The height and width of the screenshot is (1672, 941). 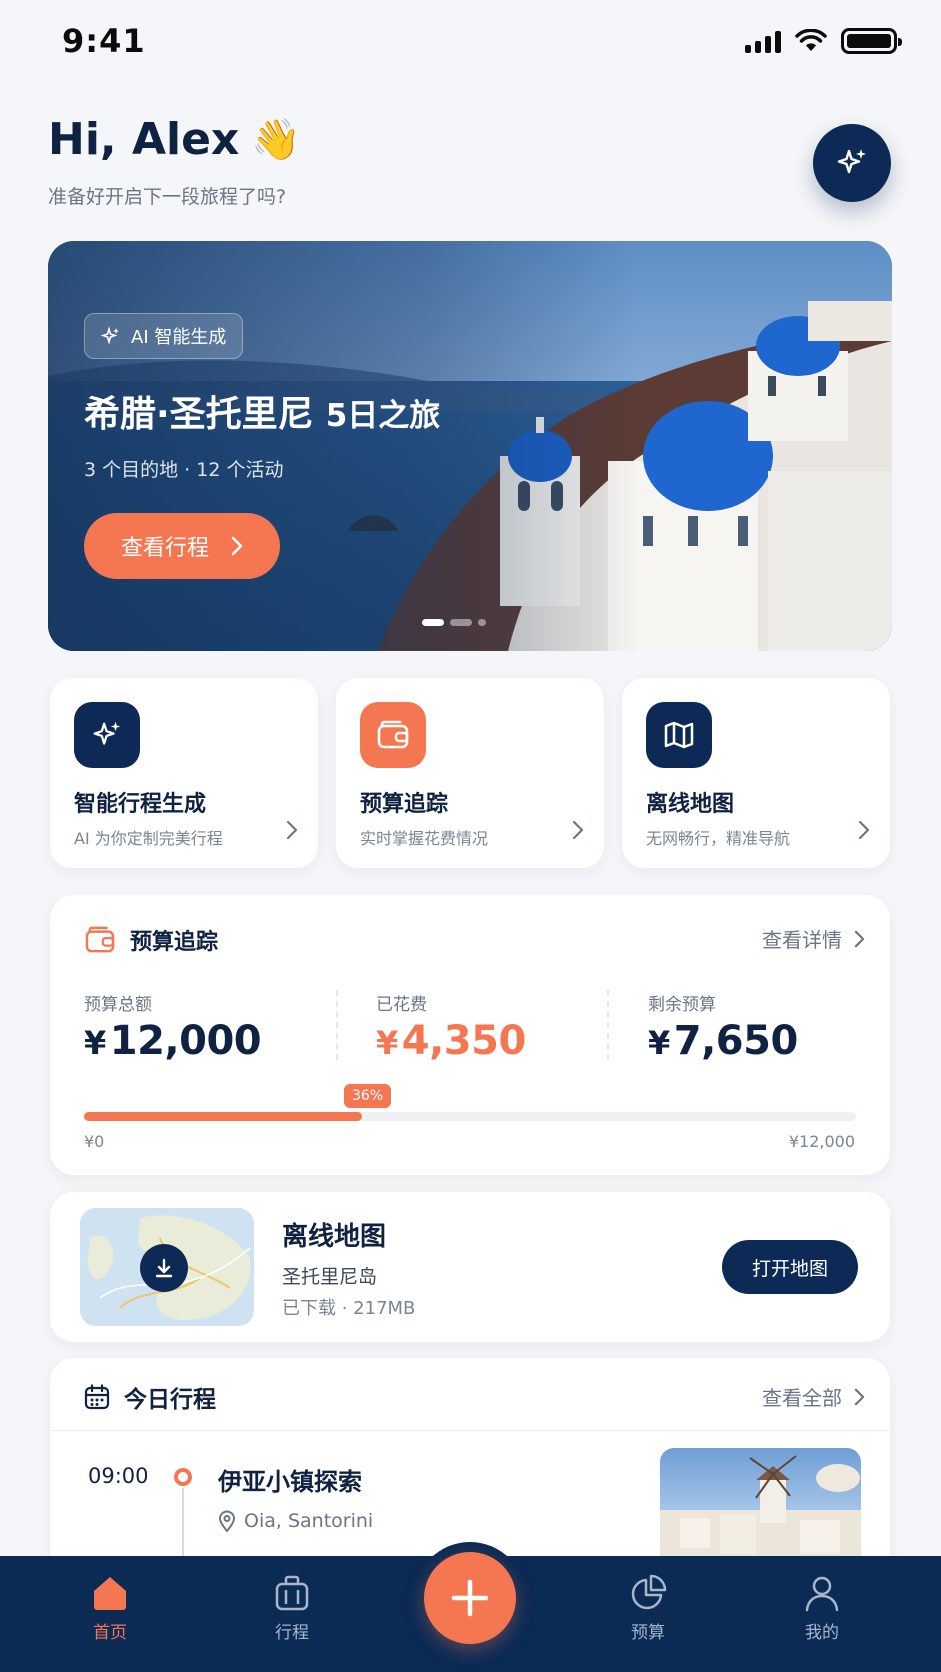 I want to click on location-pin-icon, so click(x=227, y=1521).